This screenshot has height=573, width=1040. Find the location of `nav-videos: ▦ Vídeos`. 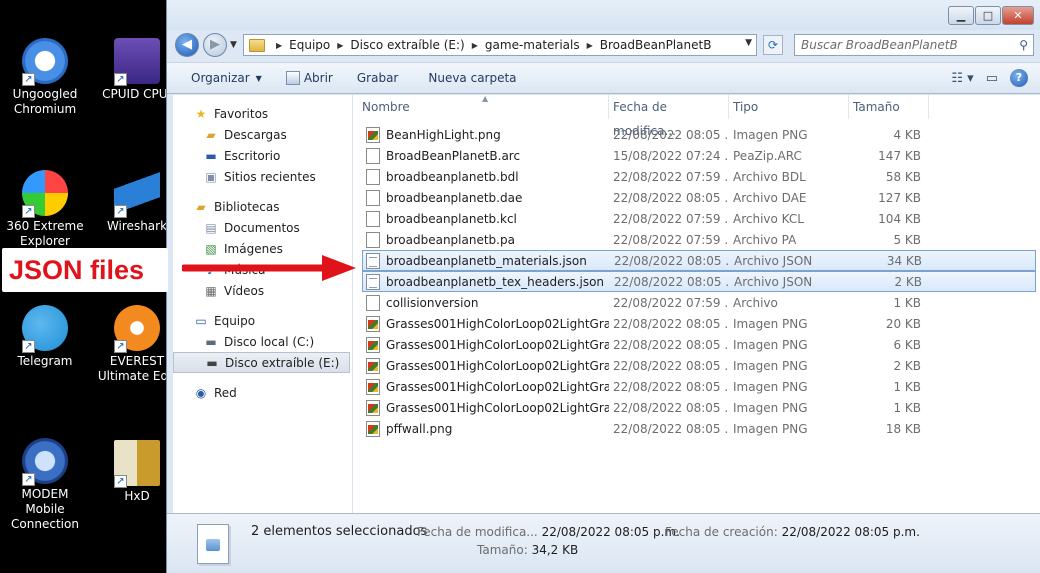

nav-videos: ▦ Vídeos is located at coordinates (262, 290).